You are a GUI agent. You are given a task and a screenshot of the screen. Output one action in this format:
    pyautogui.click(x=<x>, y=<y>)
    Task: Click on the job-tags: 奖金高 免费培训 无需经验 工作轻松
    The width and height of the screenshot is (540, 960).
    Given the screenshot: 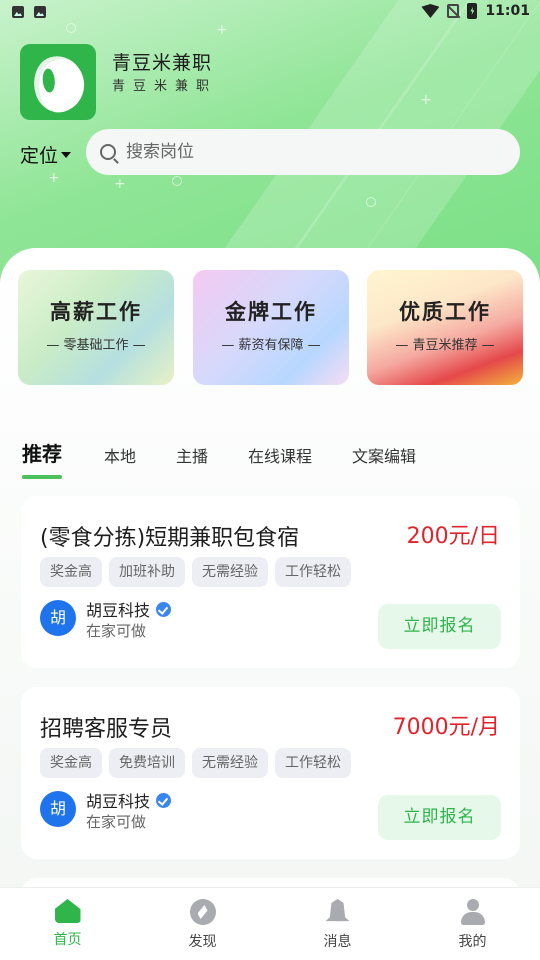 What is the action you would take?
    pyautogui.click(x=195, y=763)
    